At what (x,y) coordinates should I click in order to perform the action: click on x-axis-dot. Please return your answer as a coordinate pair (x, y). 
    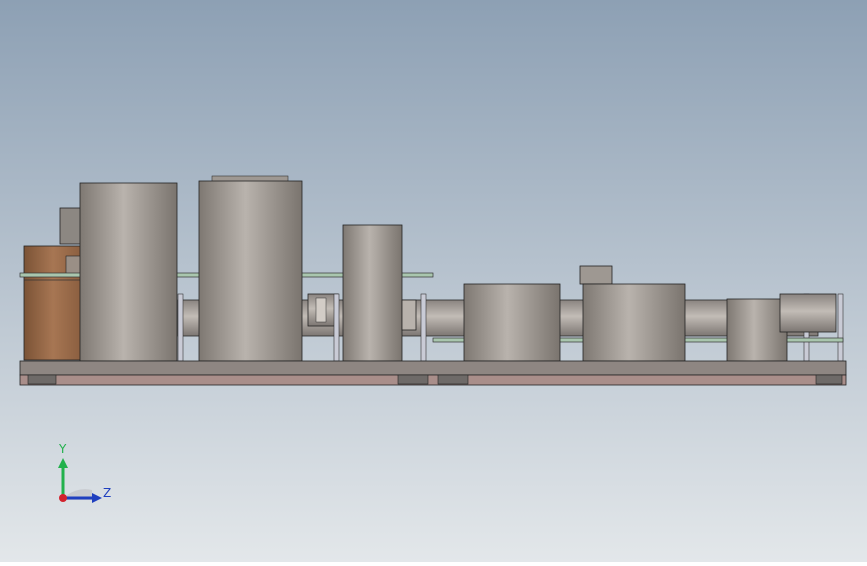
    Looking at the image, I should click on (63, 498).